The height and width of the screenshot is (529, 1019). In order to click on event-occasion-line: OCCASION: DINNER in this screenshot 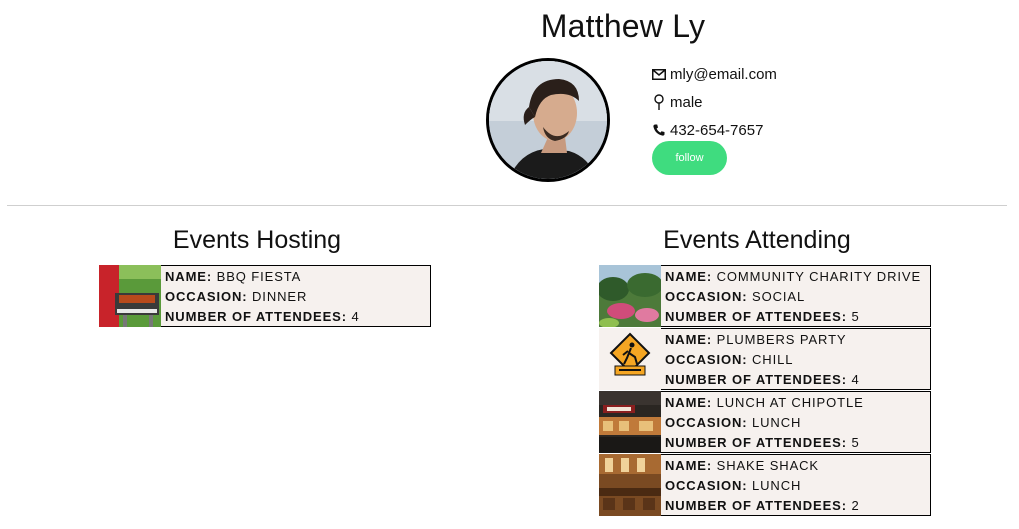, I will do `click(262, 297)`.